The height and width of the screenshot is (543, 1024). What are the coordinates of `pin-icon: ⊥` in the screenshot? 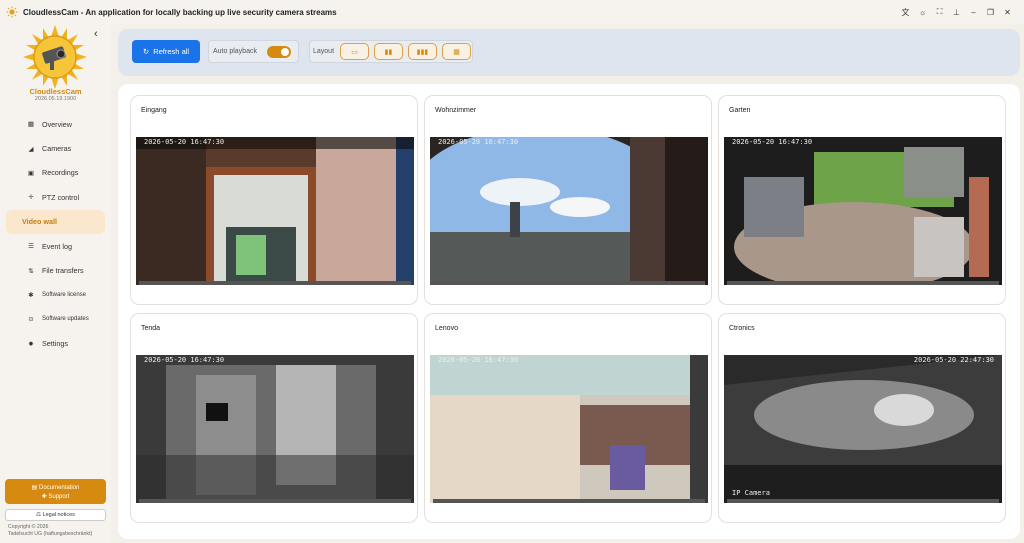 It's located at (956, 12).